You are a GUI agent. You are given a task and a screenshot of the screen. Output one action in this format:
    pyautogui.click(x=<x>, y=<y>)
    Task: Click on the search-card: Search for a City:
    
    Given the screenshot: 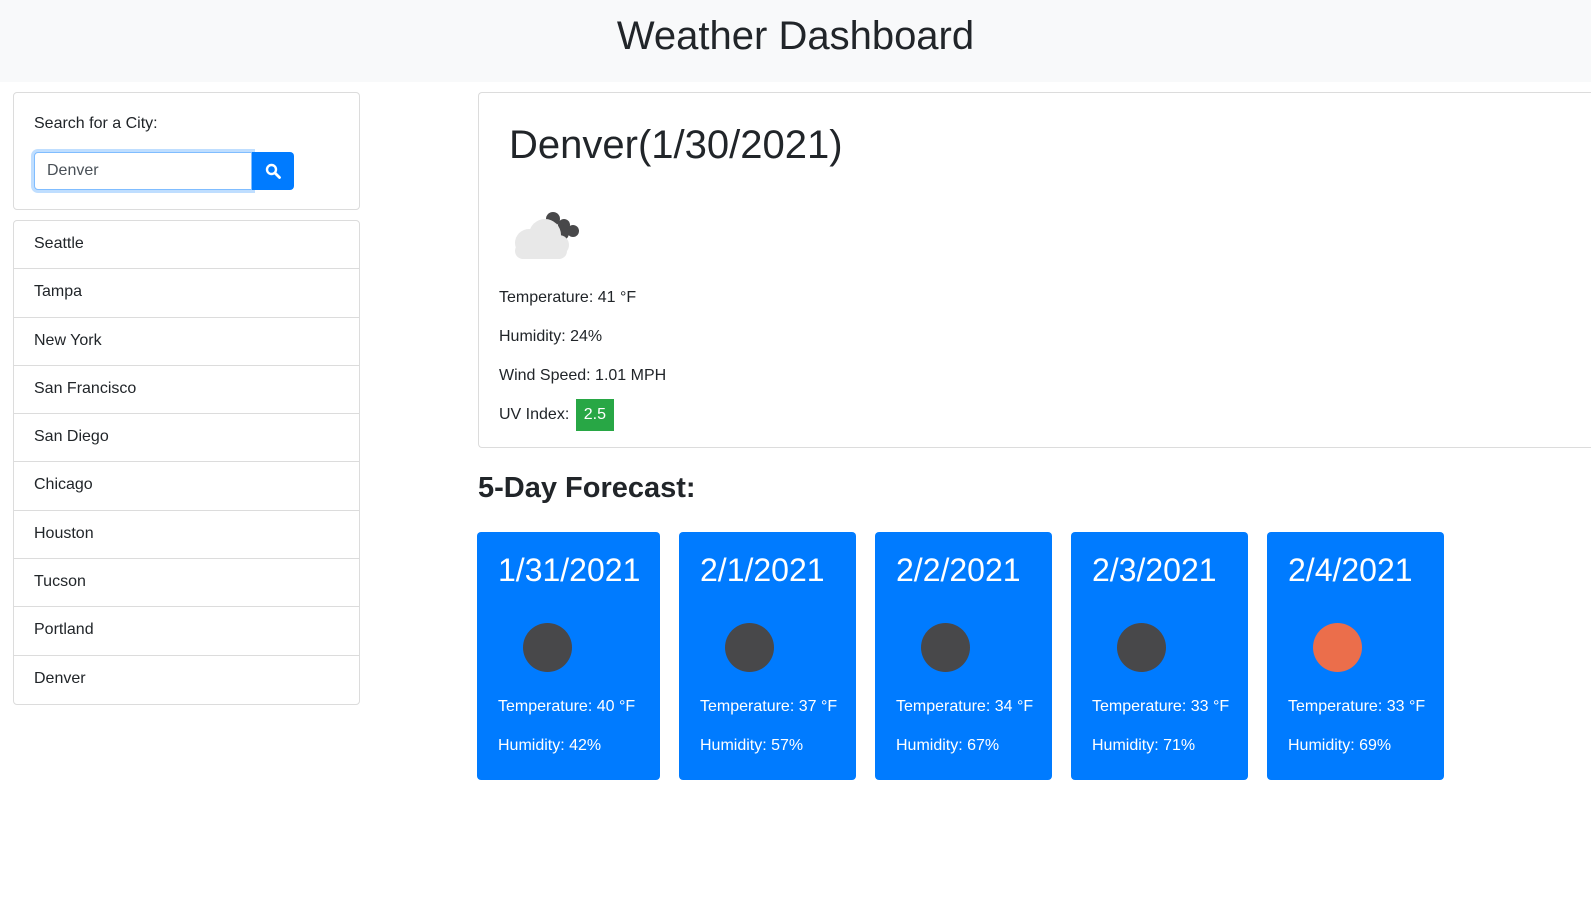 What is the action you would take?
    pyautogui.click(x=186, y=151)
    